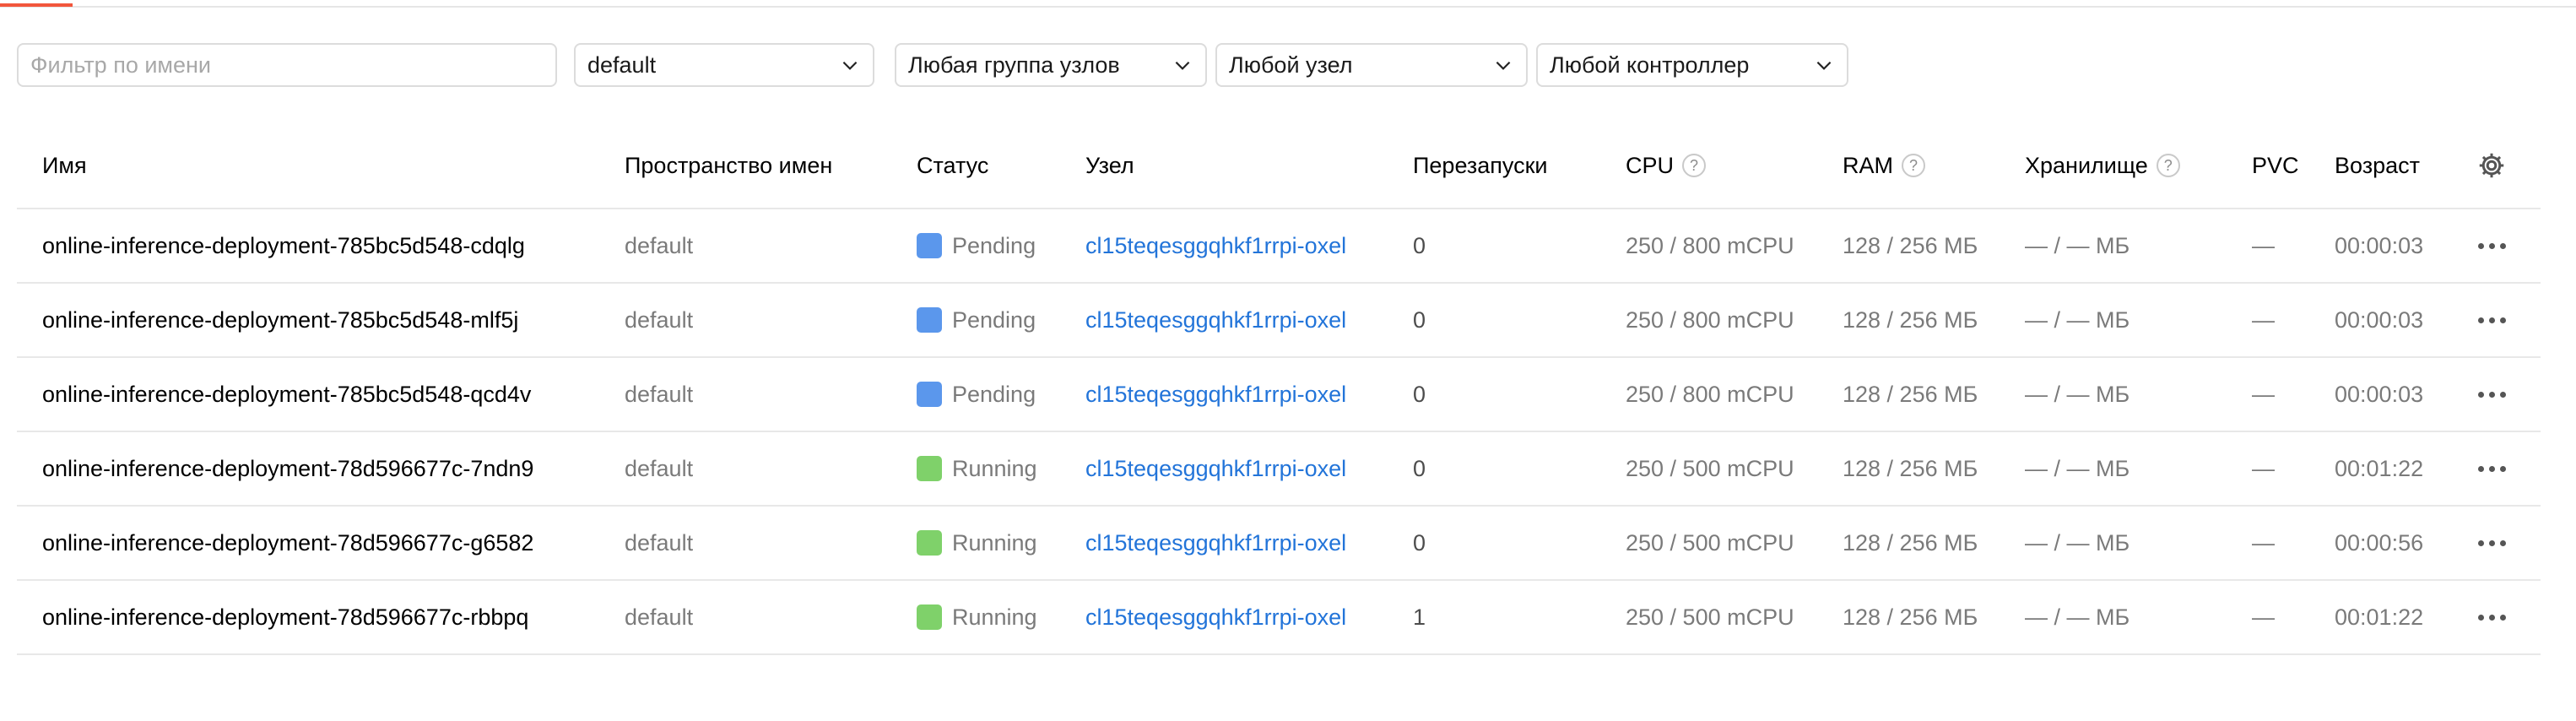 This screenshot has width=2576, height=721. I want to click on column-header-status: Статус, so click(952, 165).